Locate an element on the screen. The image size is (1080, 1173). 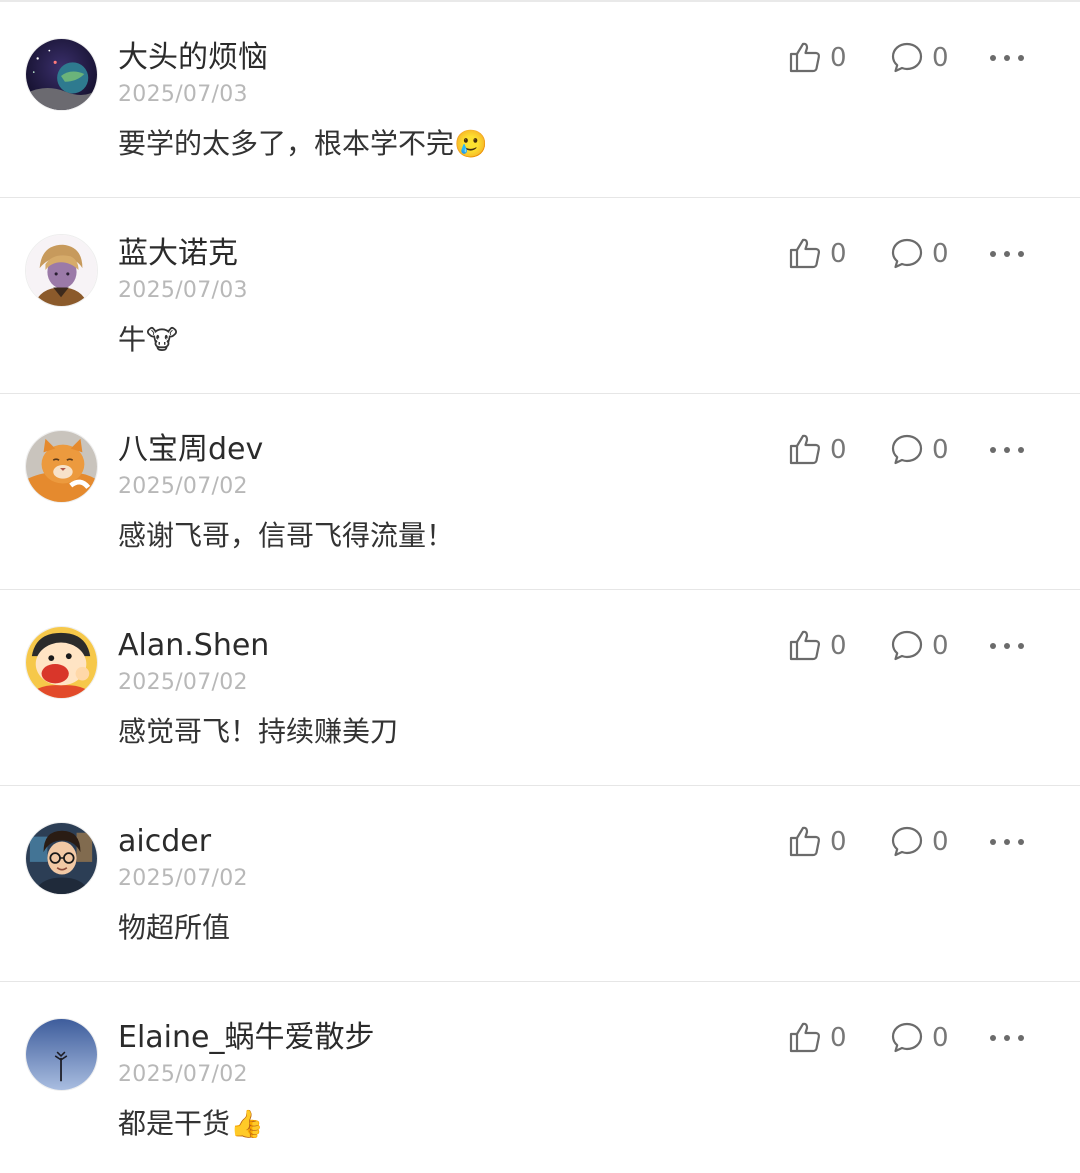
crying-smile-emoji: 🥲 is located at coordinates (471, 144).